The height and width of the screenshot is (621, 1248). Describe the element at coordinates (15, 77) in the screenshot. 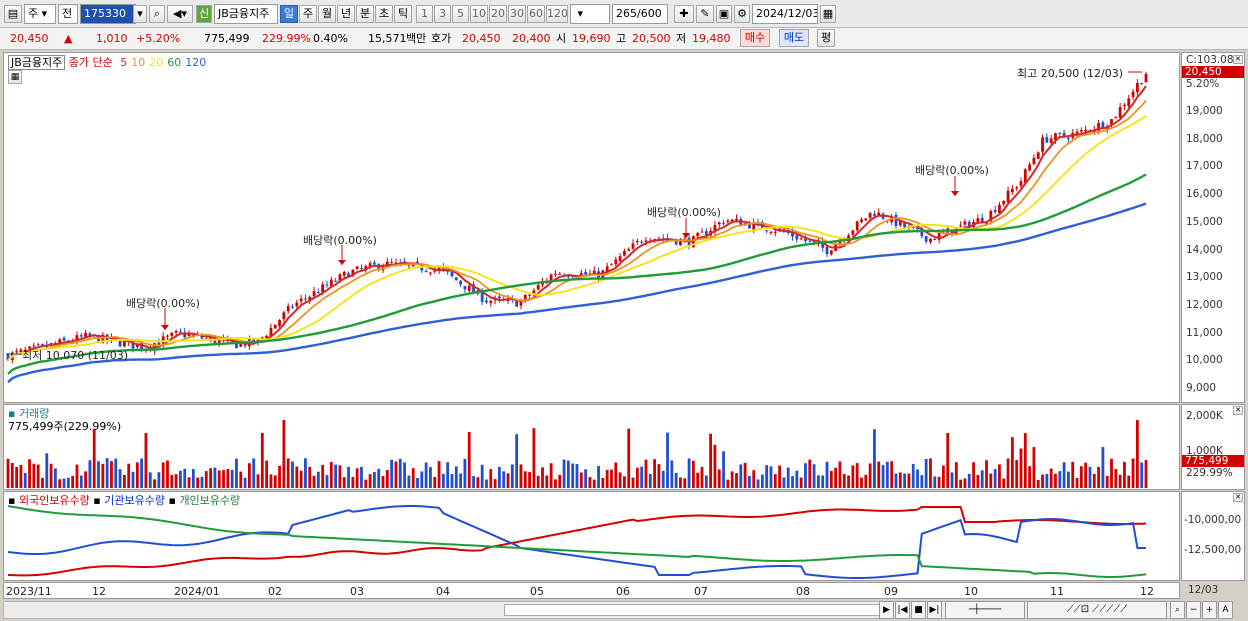

I see `grid-icon: ▦` at that location.